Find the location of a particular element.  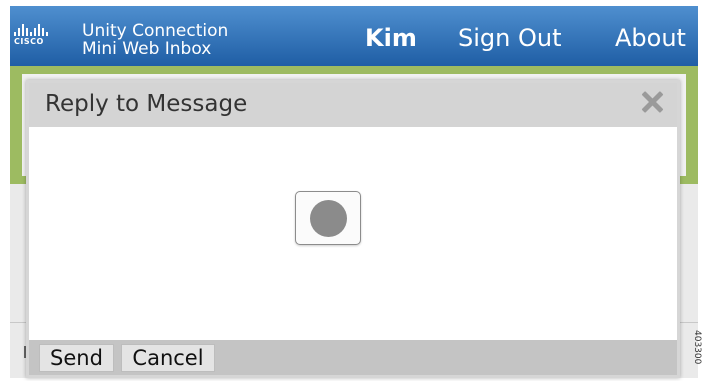

send-button: Send is located at coordinates (76, 358).